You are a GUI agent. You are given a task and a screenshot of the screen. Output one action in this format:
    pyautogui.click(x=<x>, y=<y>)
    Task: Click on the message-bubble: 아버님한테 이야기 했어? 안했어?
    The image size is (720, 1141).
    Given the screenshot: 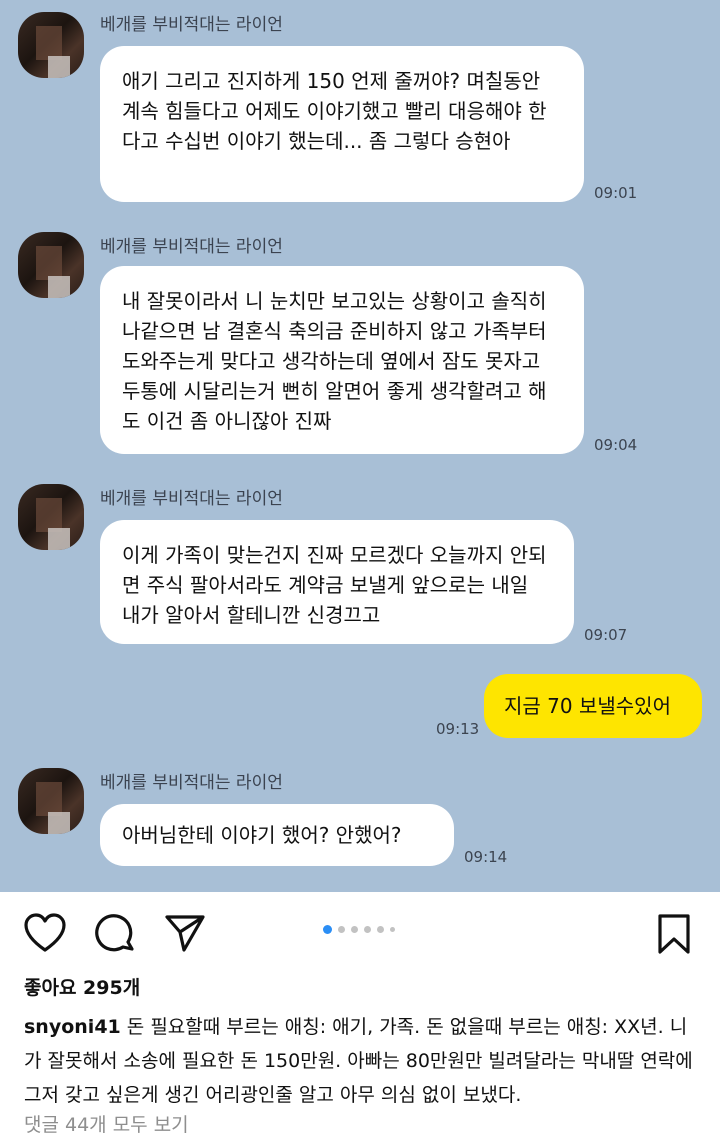 What is the action you would take?
    pyautogui.click(x=277, y=835)
    